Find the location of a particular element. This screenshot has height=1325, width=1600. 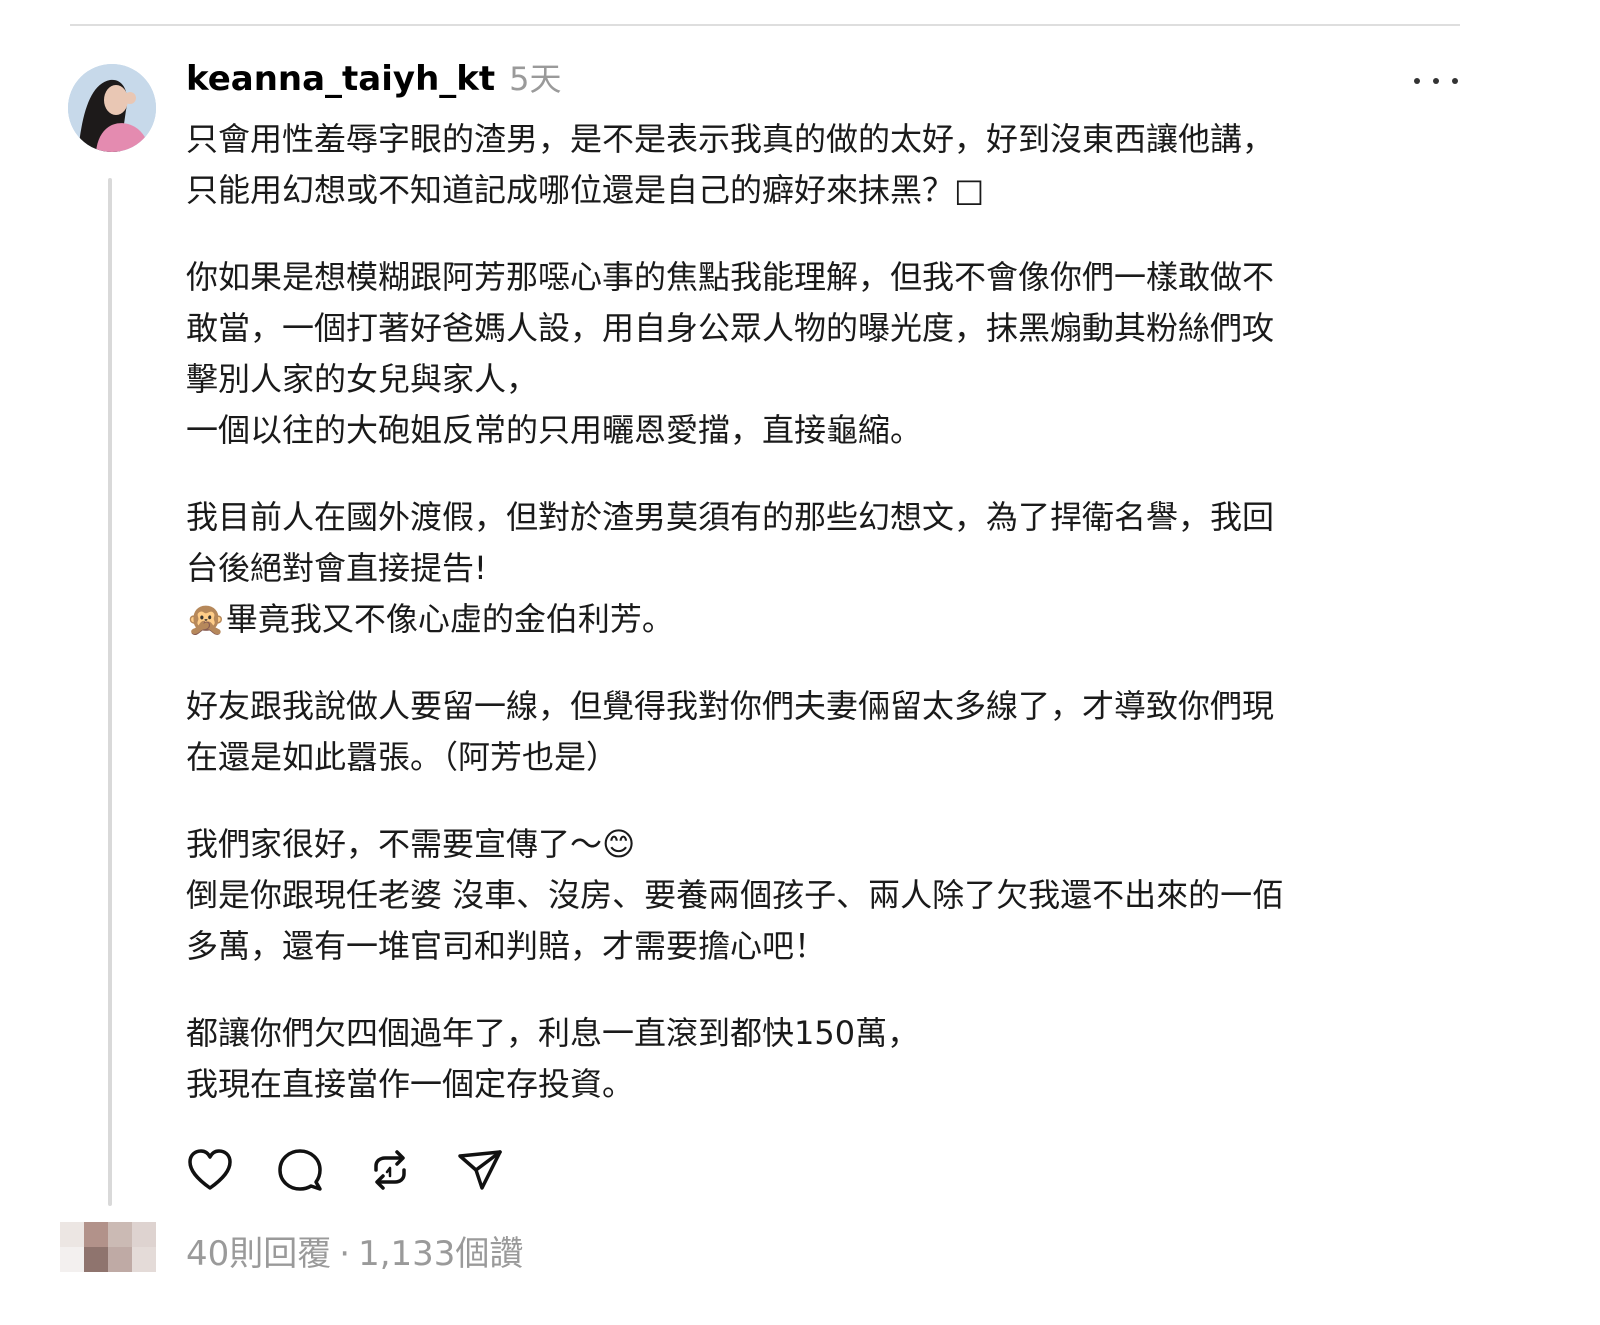

avatar-image is located at coordinates (112, 108).